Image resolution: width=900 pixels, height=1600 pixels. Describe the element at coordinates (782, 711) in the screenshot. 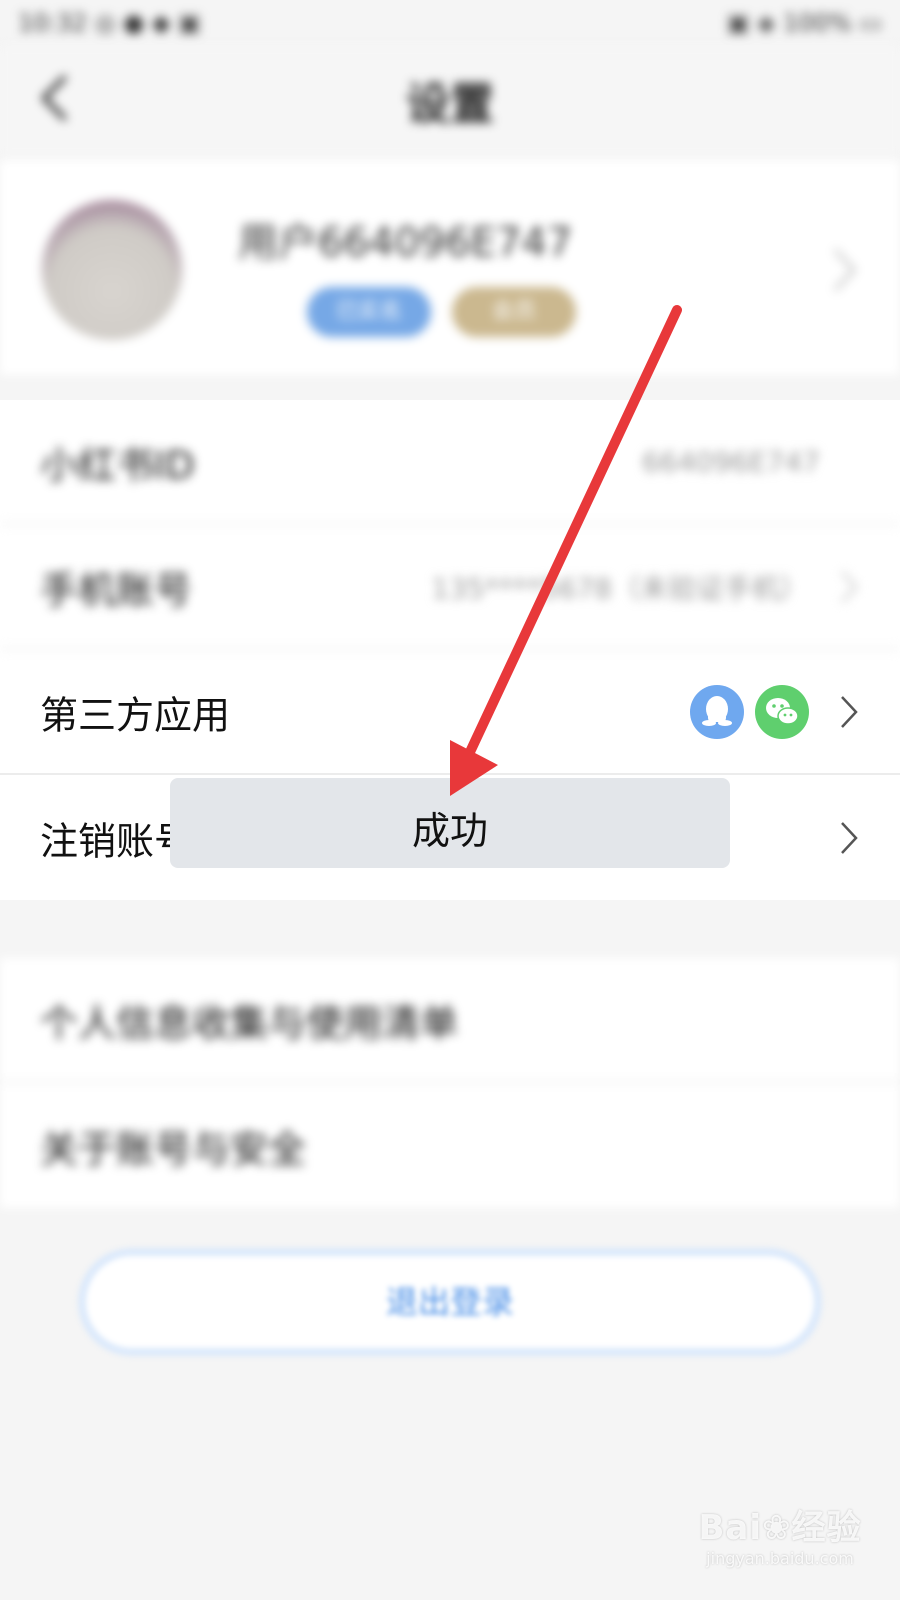

I see `wechat-icon` at that location.